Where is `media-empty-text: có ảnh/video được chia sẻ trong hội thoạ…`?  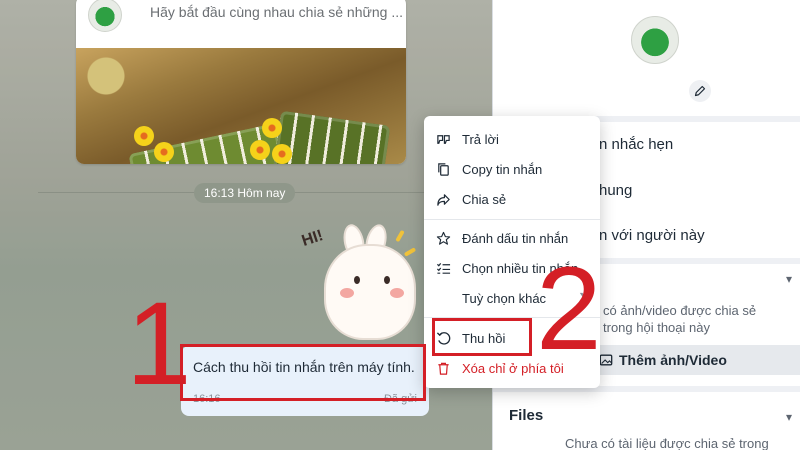 media-empty-text: có ảnh/video được chia sẻ trong hội thoạ… is located at coordinates (680, 319).